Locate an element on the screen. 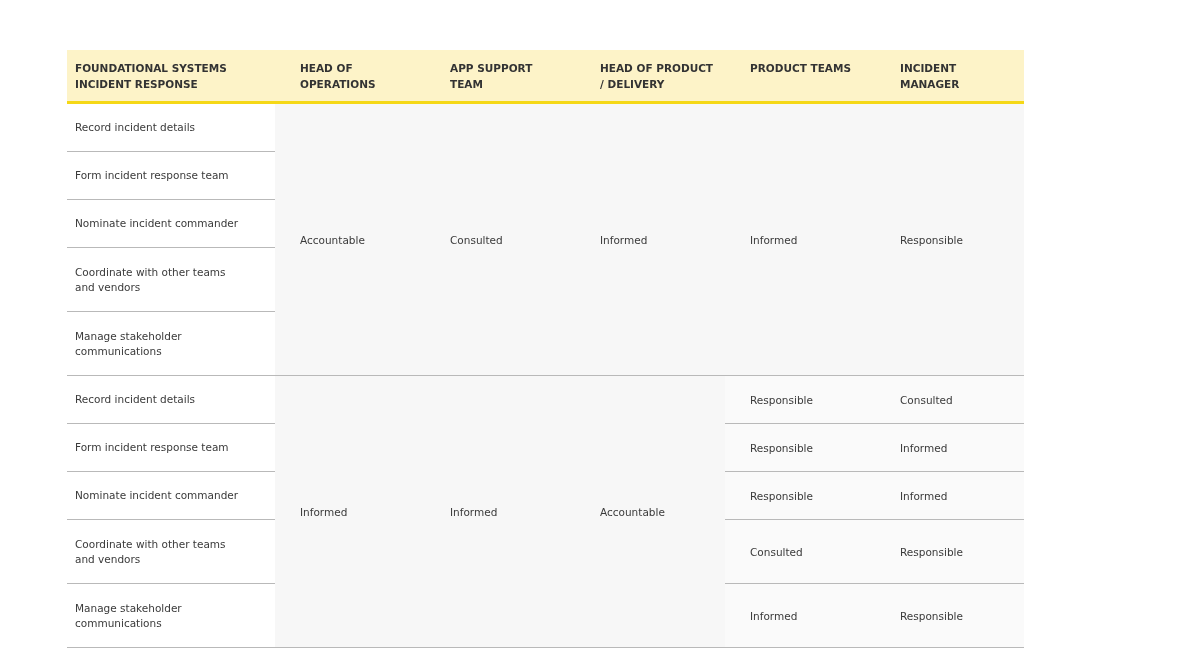 The height and width of the screenshot is (668, 1200). column-header: PRODUCT TEAMS is located at coordinates (800, 76).